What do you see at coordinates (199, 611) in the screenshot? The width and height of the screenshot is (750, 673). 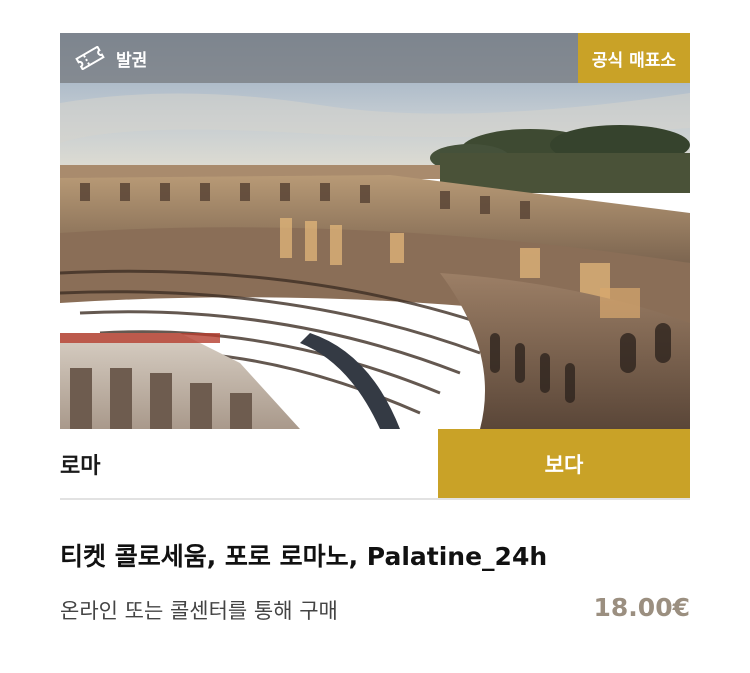 I see `product-subtitle: 온라인 또는 콜센터를 통해 구매` at bounding box center [199, 611].